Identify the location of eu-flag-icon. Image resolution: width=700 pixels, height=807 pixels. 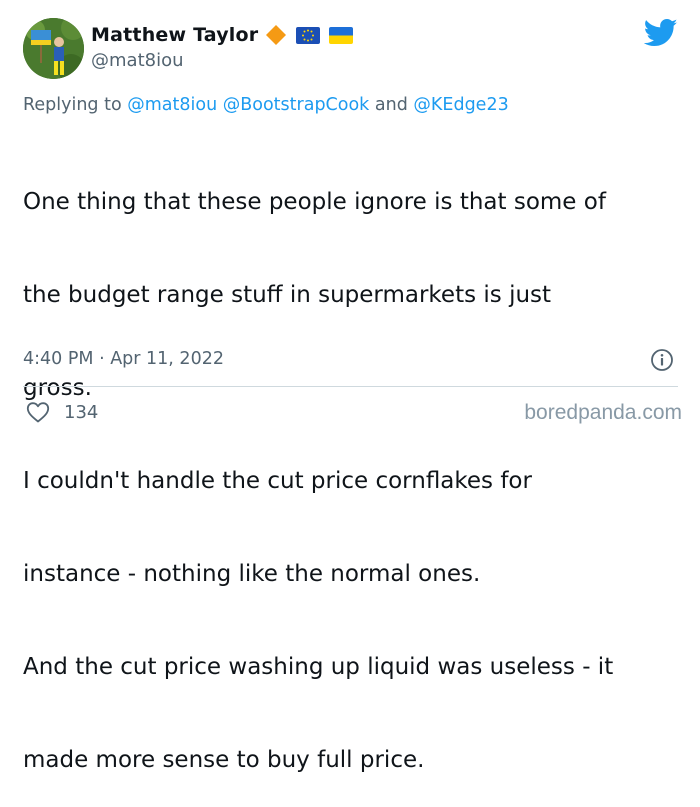
(308, 35).